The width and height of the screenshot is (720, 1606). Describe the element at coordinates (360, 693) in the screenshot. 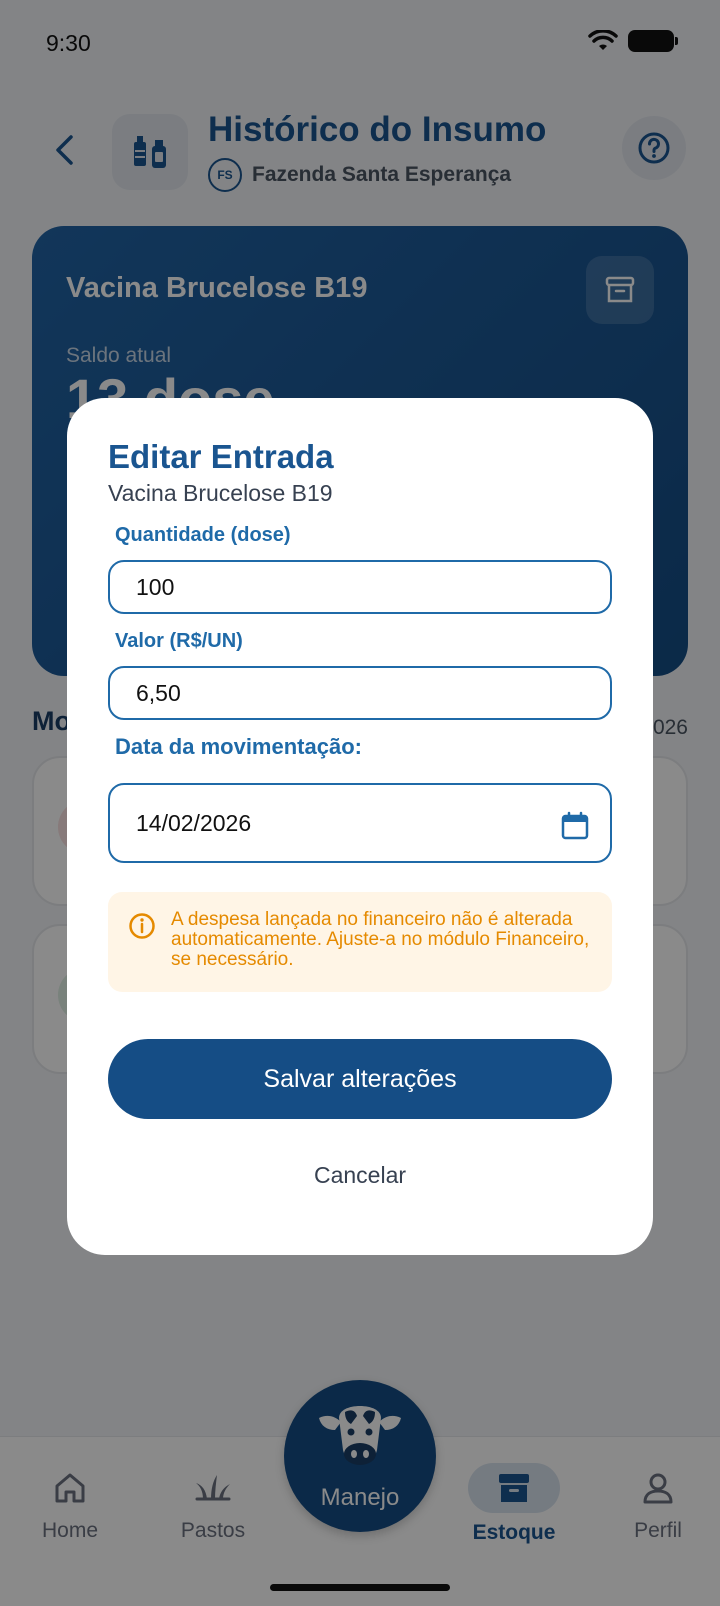

I see `unit-value-input` at that location.